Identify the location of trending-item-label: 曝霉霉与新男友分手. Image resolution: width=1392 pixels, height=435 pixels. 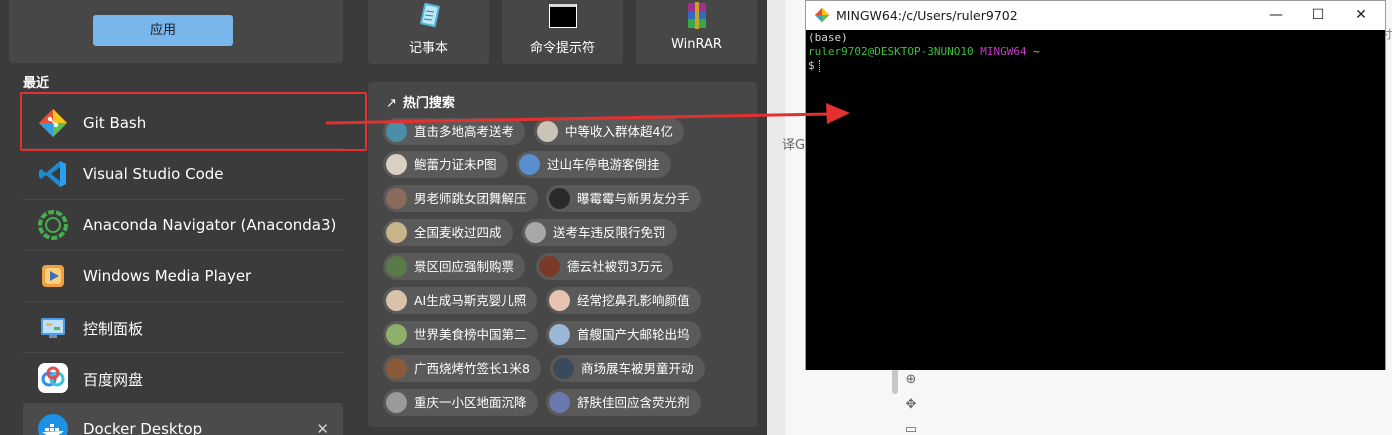
(633, 198).